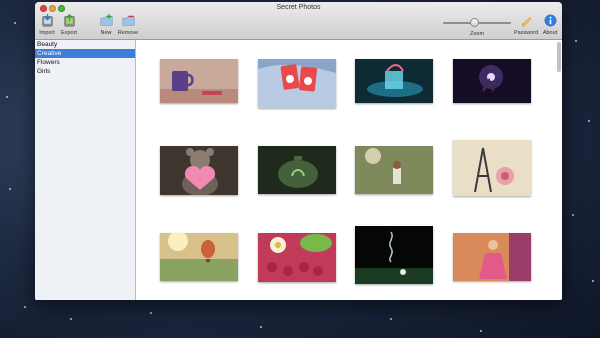  Describe the element at coordinates (199, 81) in the screenshot. I see `photo-thumbnail-mug` at that location.